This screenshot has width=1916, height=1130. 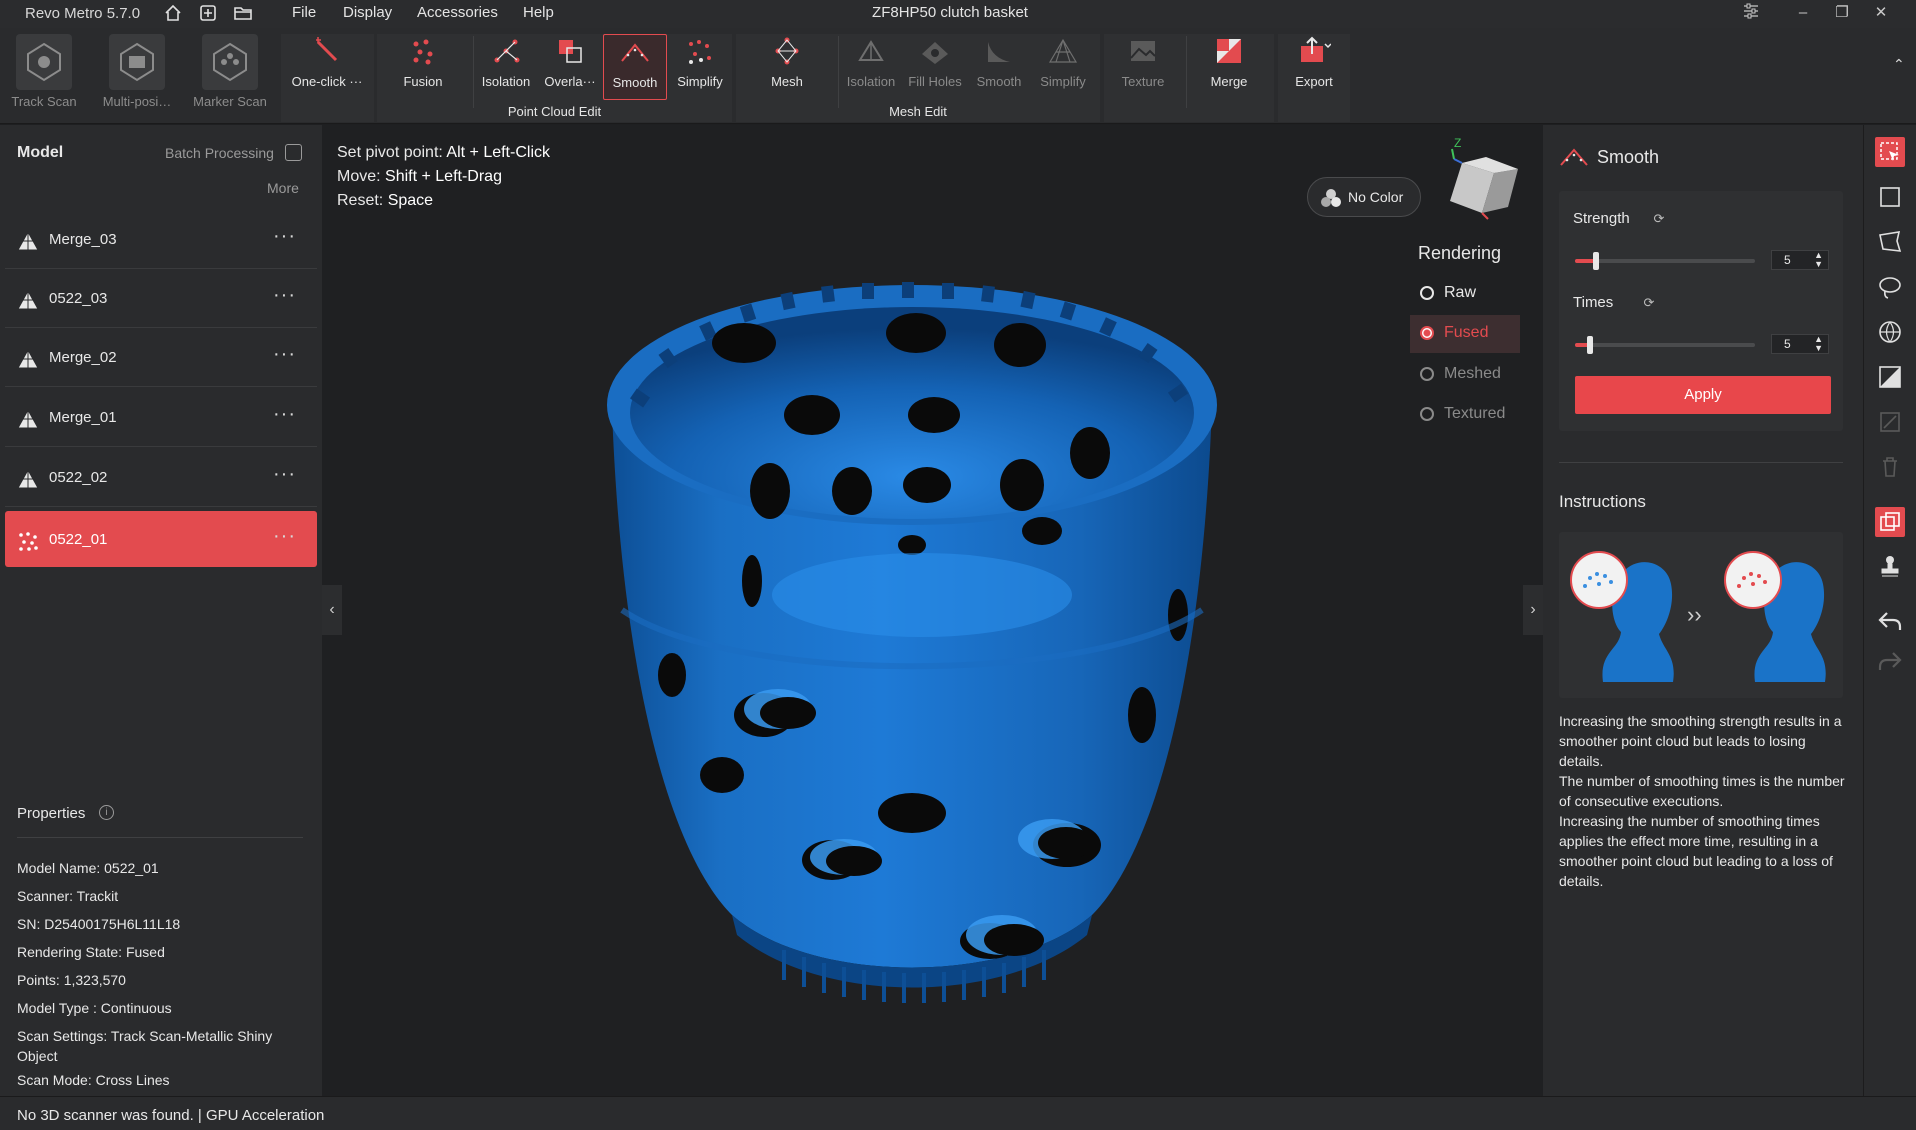 What do you see at coordinates (161, 240) in the screenshot?
I see `model-list-item: Merge_03 ···` at bounding box center [161, 240].